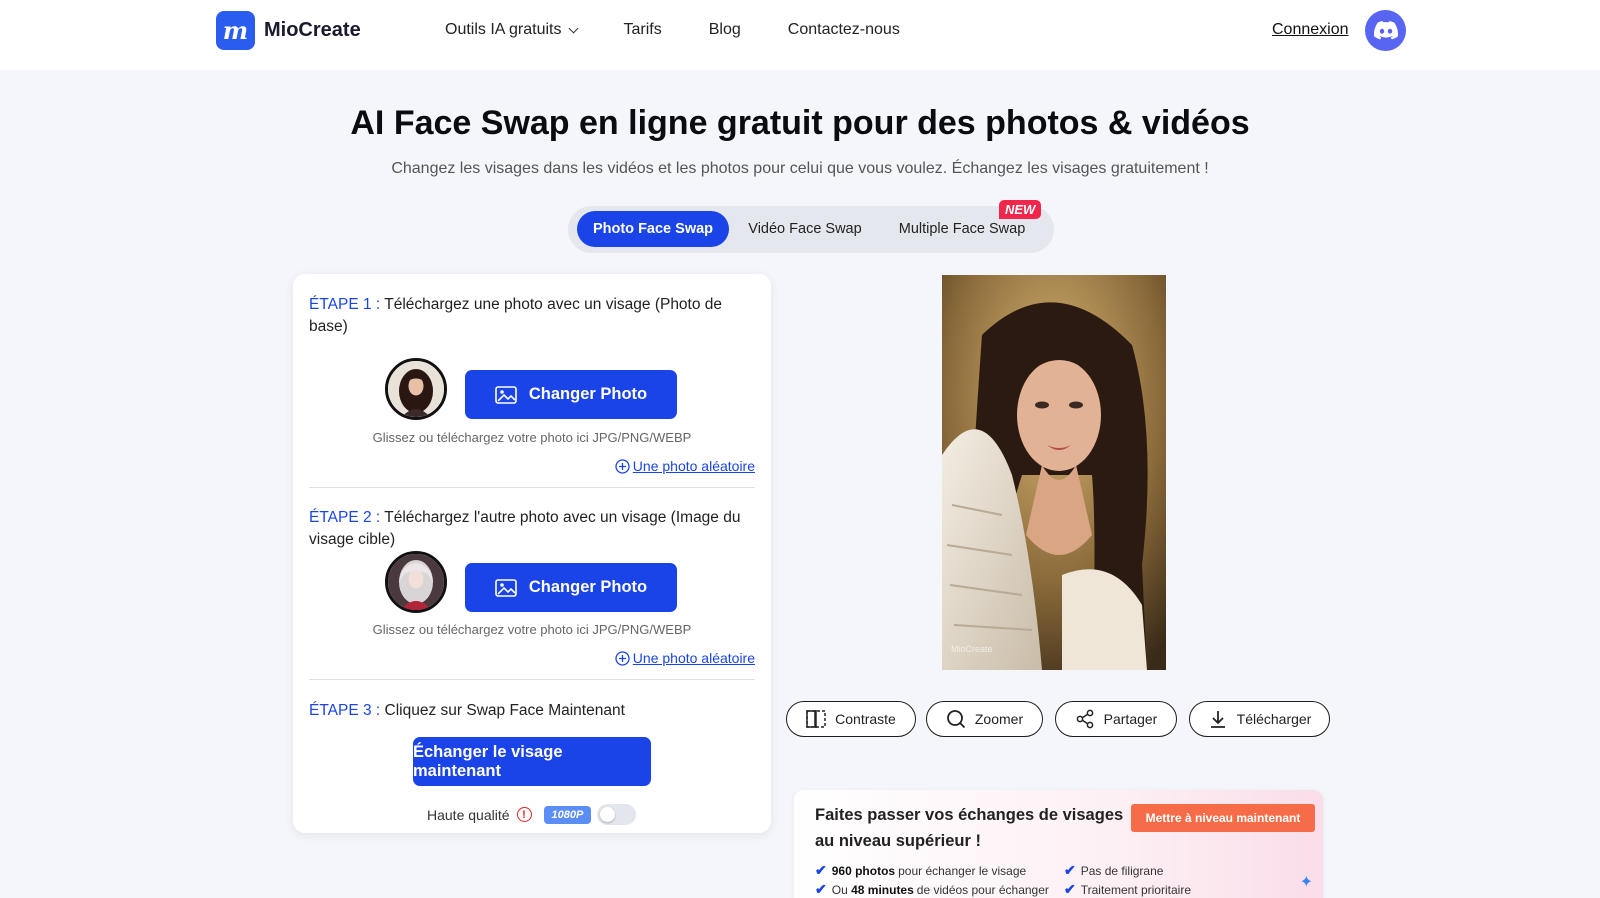  What do you see at coordinates (532, 761) in the screenshot?
I see `swap-face-button: Échanger le visage maintenant` at bounding box center [532, 761].